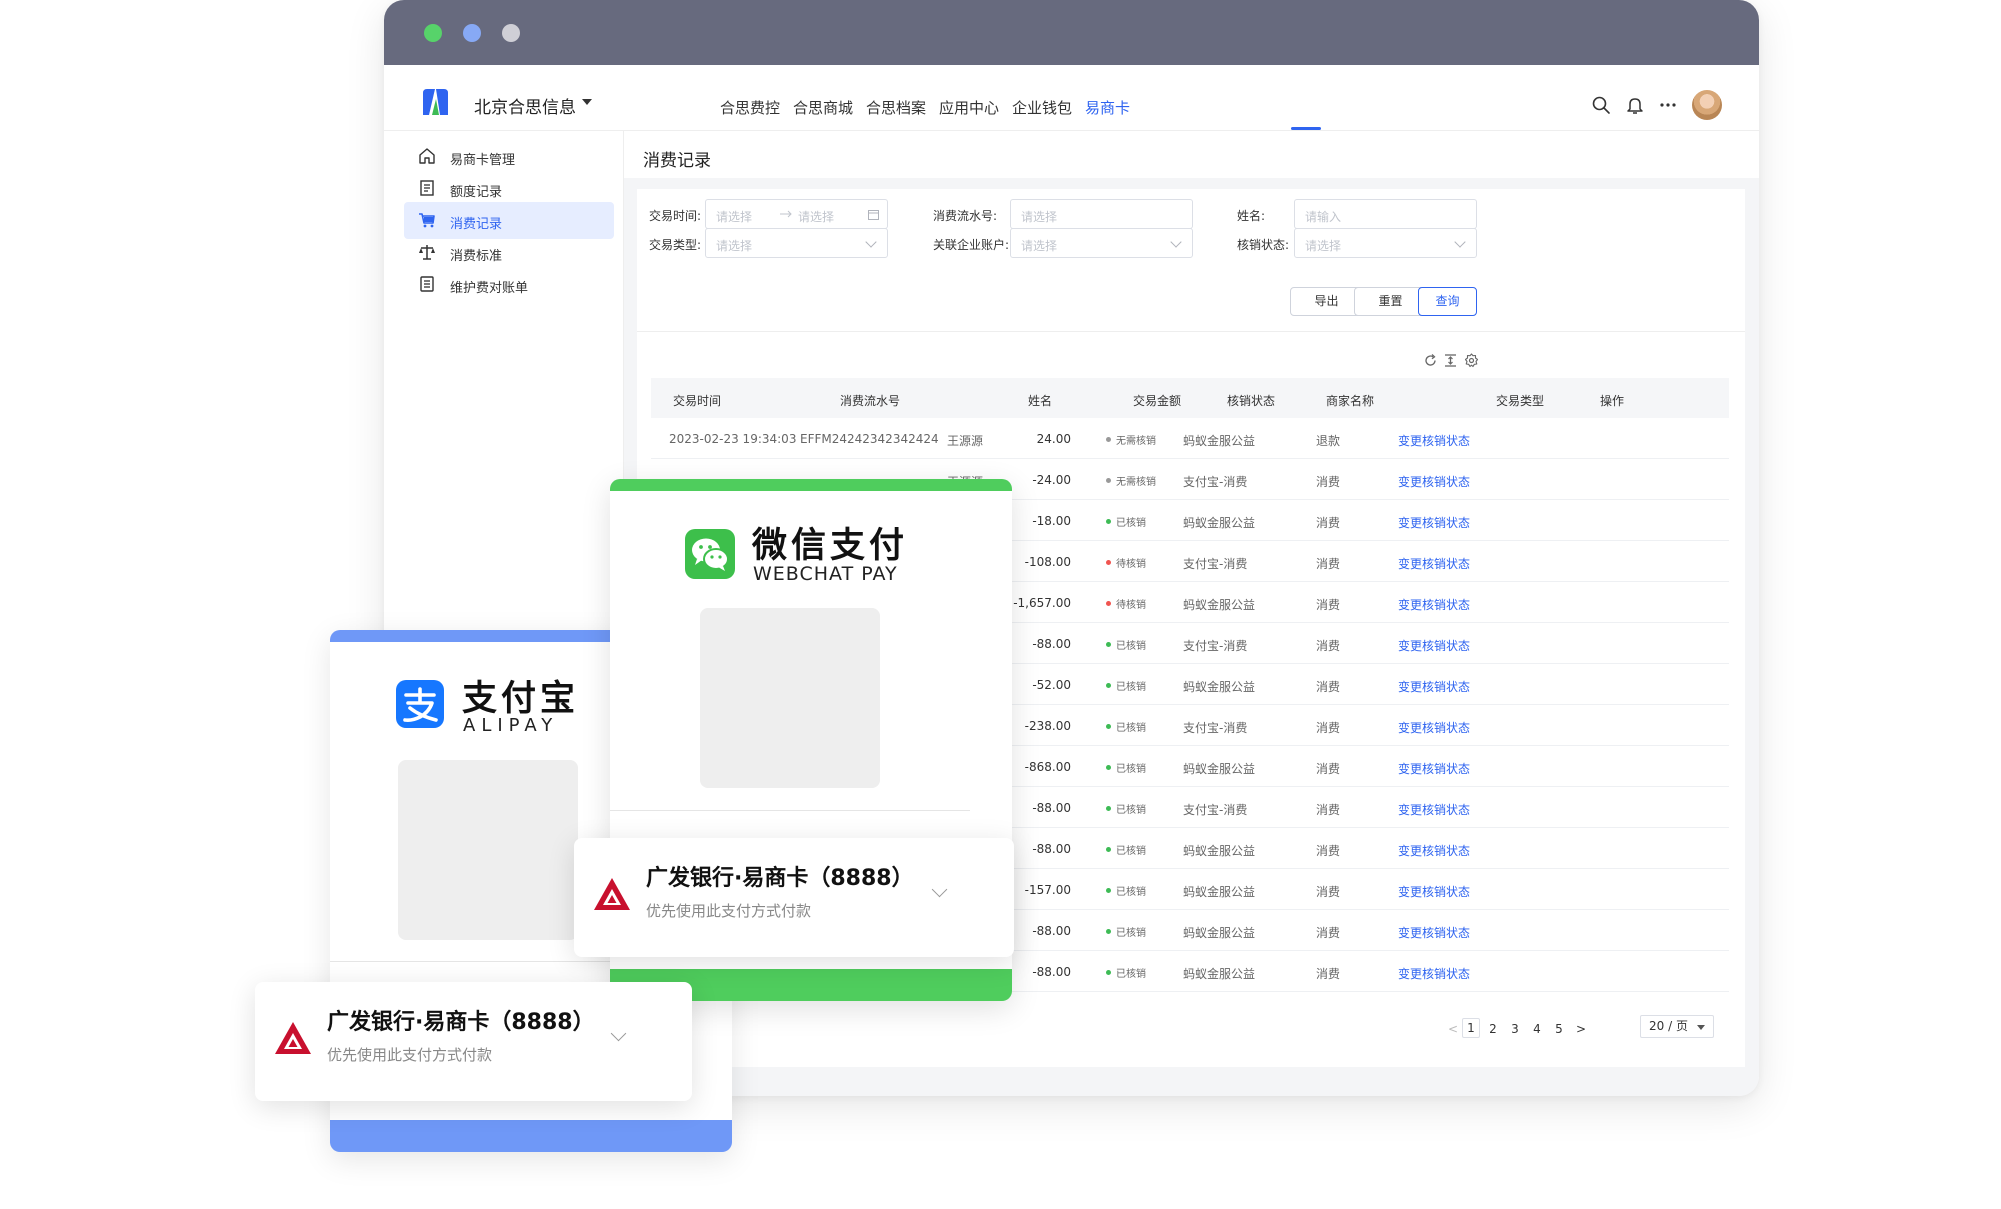  Describe the element at coordinates (1101, 243) in the screenshot. I see `enterprise-account-select: 请选择` at that location.